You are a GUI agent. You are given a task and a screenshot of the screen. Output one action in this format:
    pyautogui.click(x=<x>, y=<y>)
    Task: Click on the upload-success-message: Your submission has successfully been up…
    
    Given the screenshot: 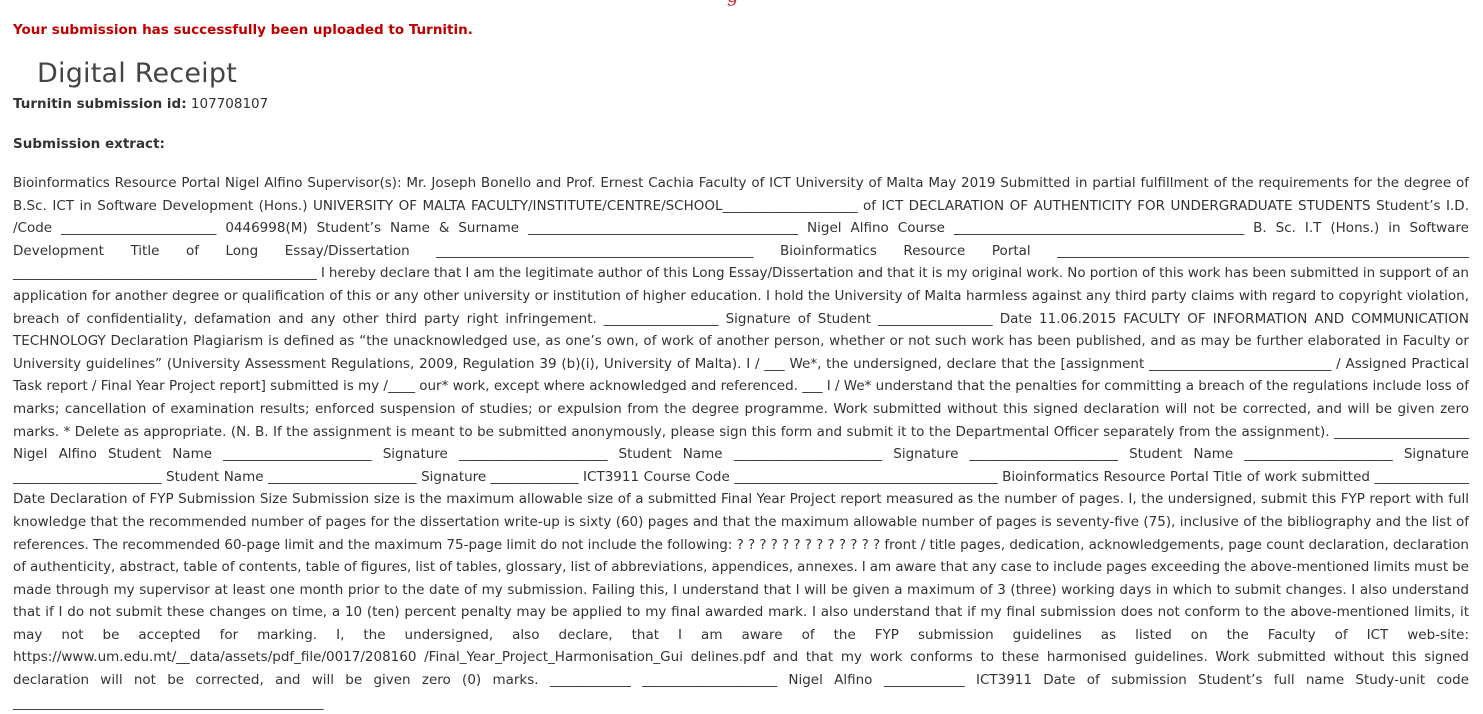 What is the action you would take?
    pyautogui.click(x=243, y=30)
    